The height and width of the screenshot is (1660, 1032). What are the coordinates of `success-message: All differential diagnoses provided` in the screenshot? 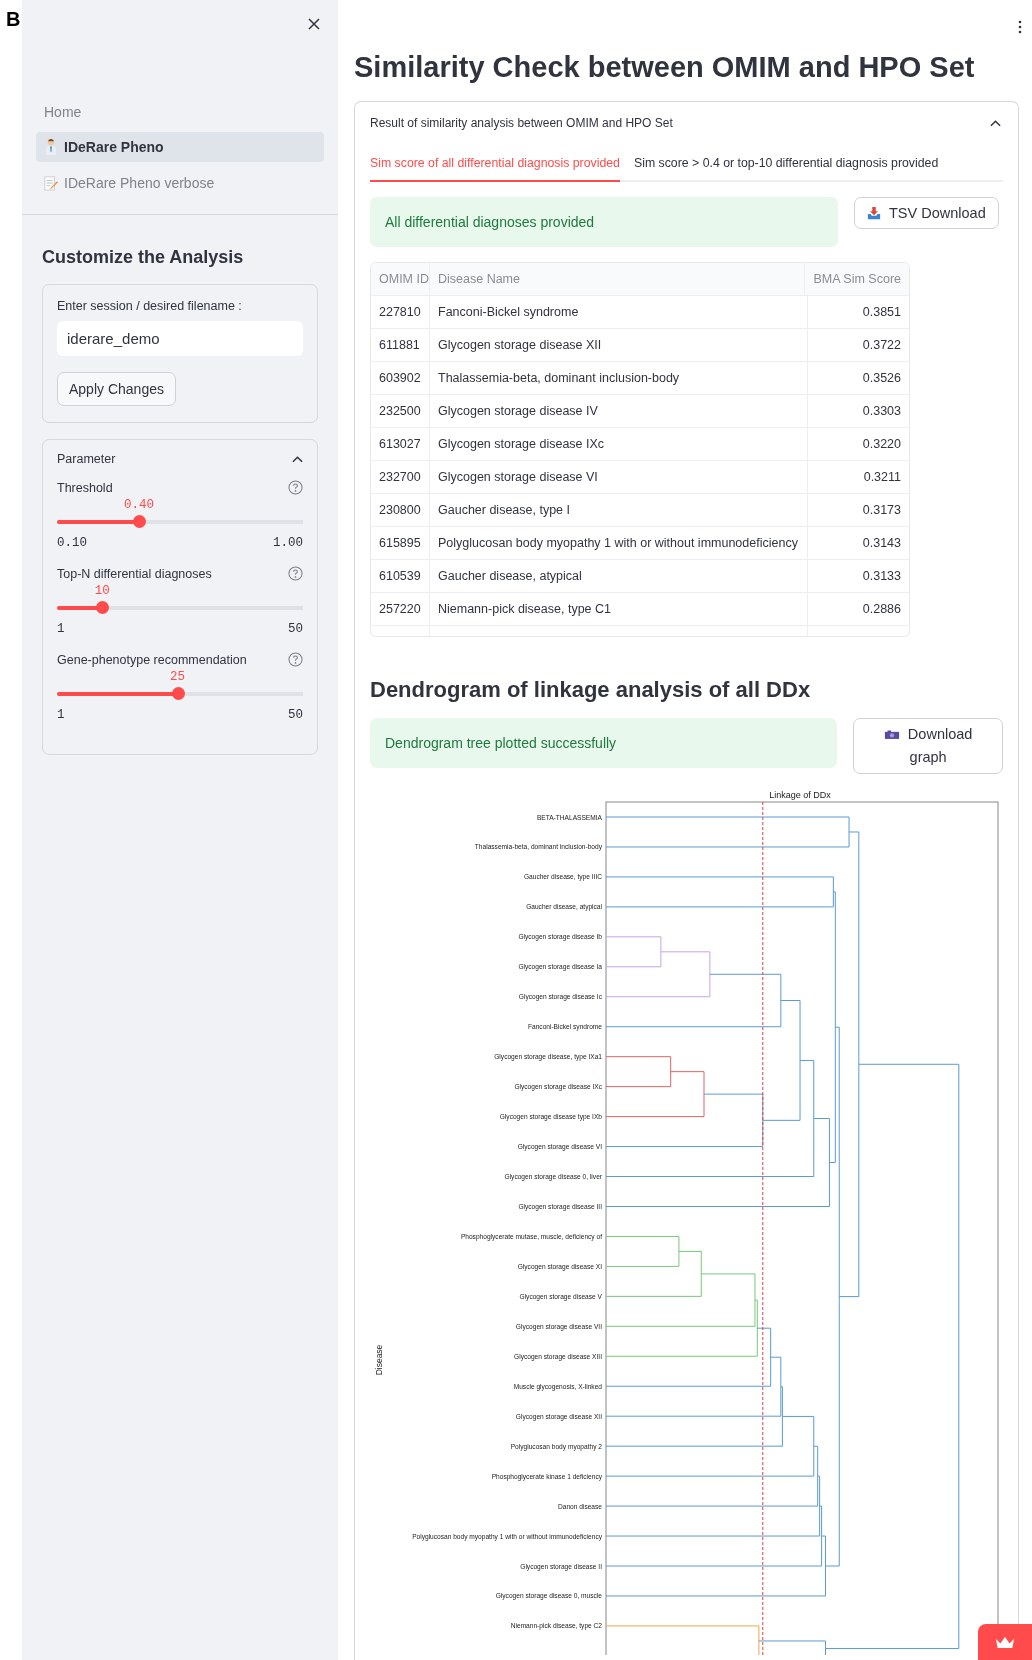 It's located at (604, 222).